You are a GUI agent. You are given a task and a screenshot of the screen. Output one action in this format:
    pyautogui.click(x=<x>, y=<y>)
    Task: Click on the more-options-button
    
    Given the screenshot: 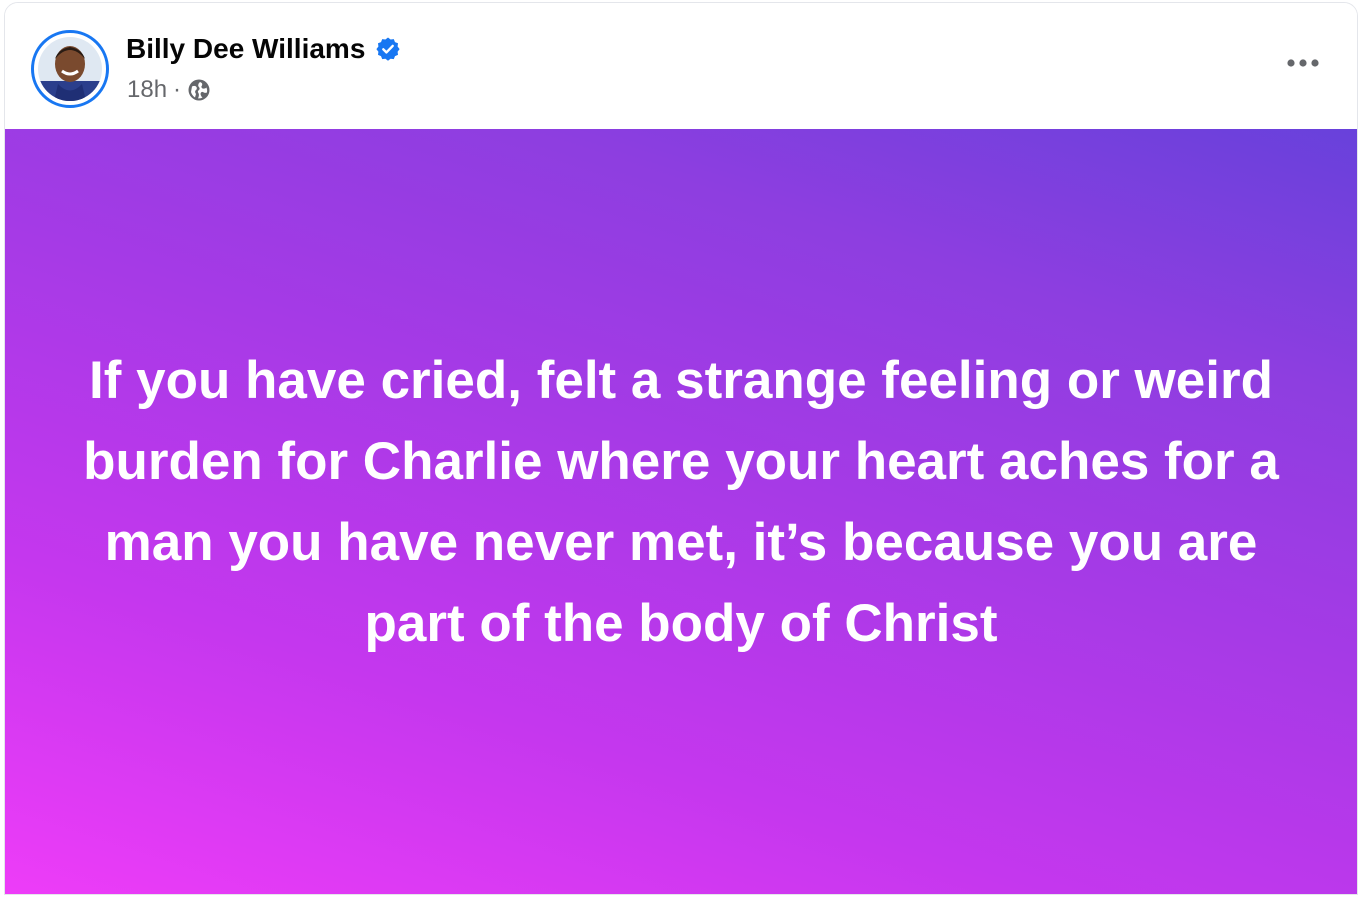 What is the action you would take?
    pyautogui.click(x=1303, y=63)
    